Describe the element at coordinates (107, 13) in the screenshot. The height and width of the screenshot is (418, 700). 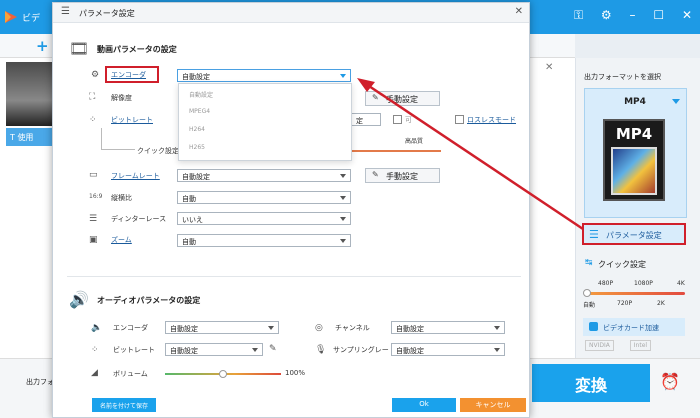
I see `dialog-title: パラメータ設定` at that location.